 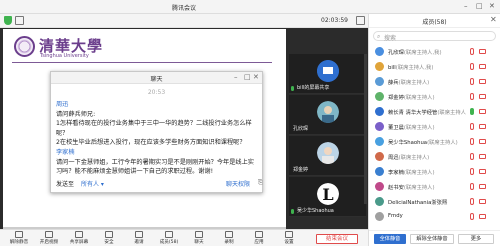 I want to click on member-row: Fmdy, so click(x=434, y=216).